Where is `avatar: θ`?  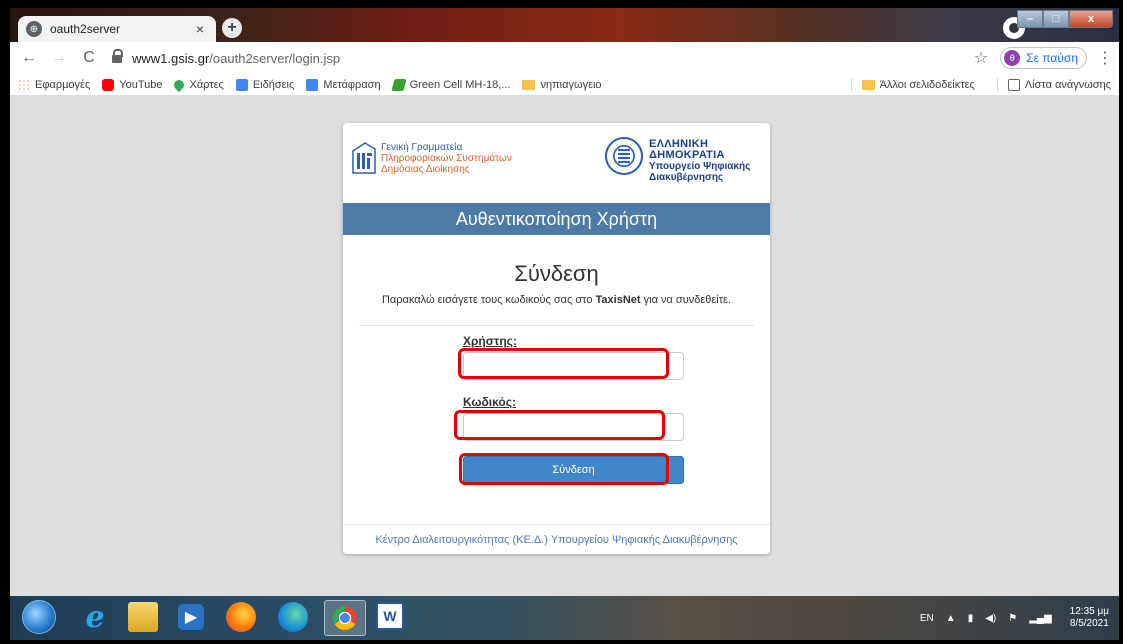 avatar: θ is located at coordinates (1012, 58).